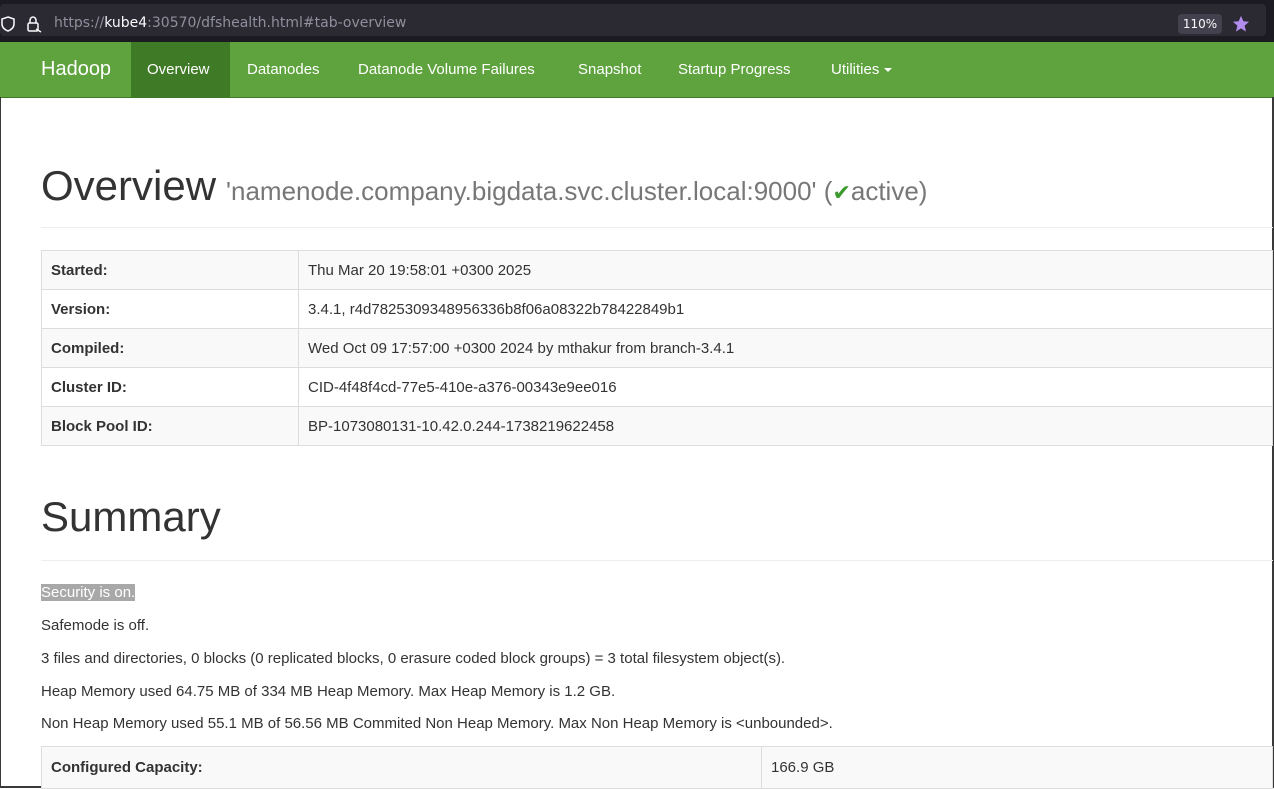 The image size is (1274, 789). I want to click on nav-snapshot: Snapshot, so click(609, 69).